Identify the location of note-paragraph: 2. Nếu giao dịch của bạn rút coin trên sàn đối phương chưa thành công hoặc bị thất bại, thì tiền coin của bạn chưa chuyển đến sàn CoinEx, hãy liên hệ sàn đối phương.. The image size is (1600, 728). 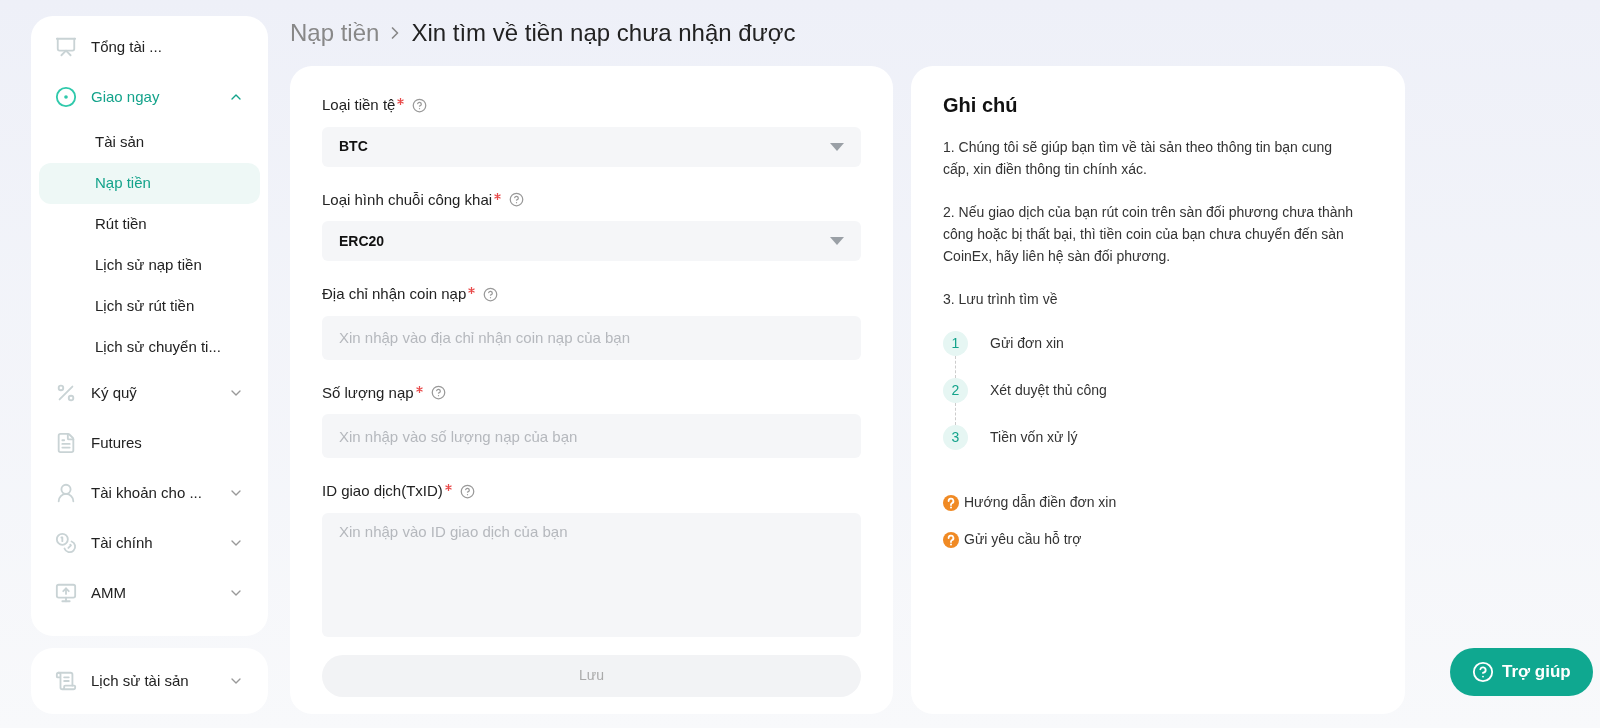
(1149, 234).